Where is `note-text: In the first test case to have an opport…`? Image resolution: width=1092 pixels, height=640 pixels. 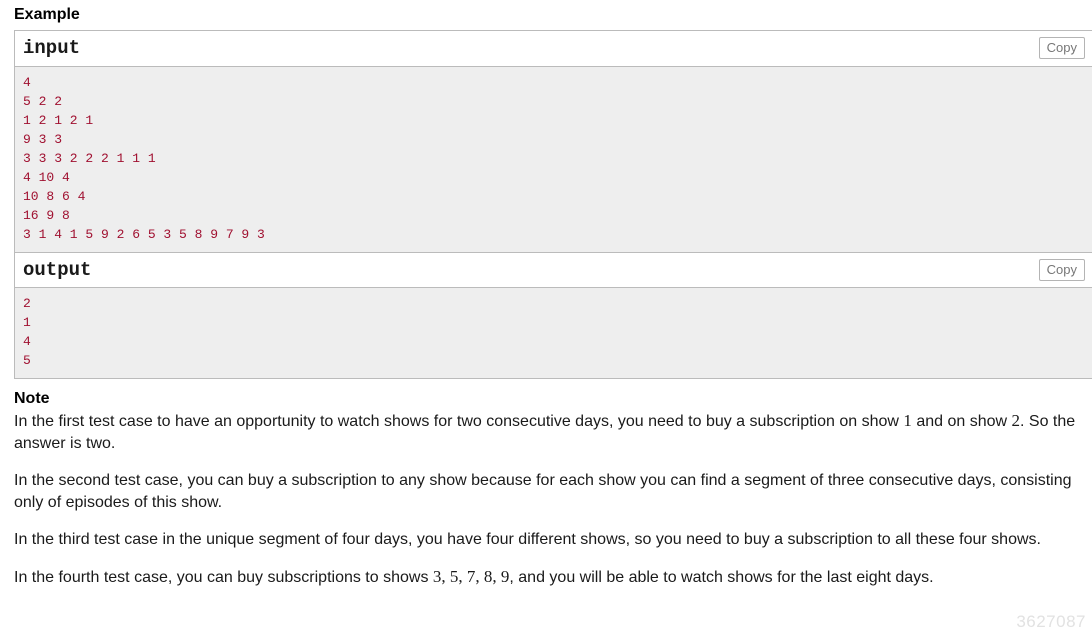
note-text: In the first test case to have an opport… is located at coordinates (459, 421).